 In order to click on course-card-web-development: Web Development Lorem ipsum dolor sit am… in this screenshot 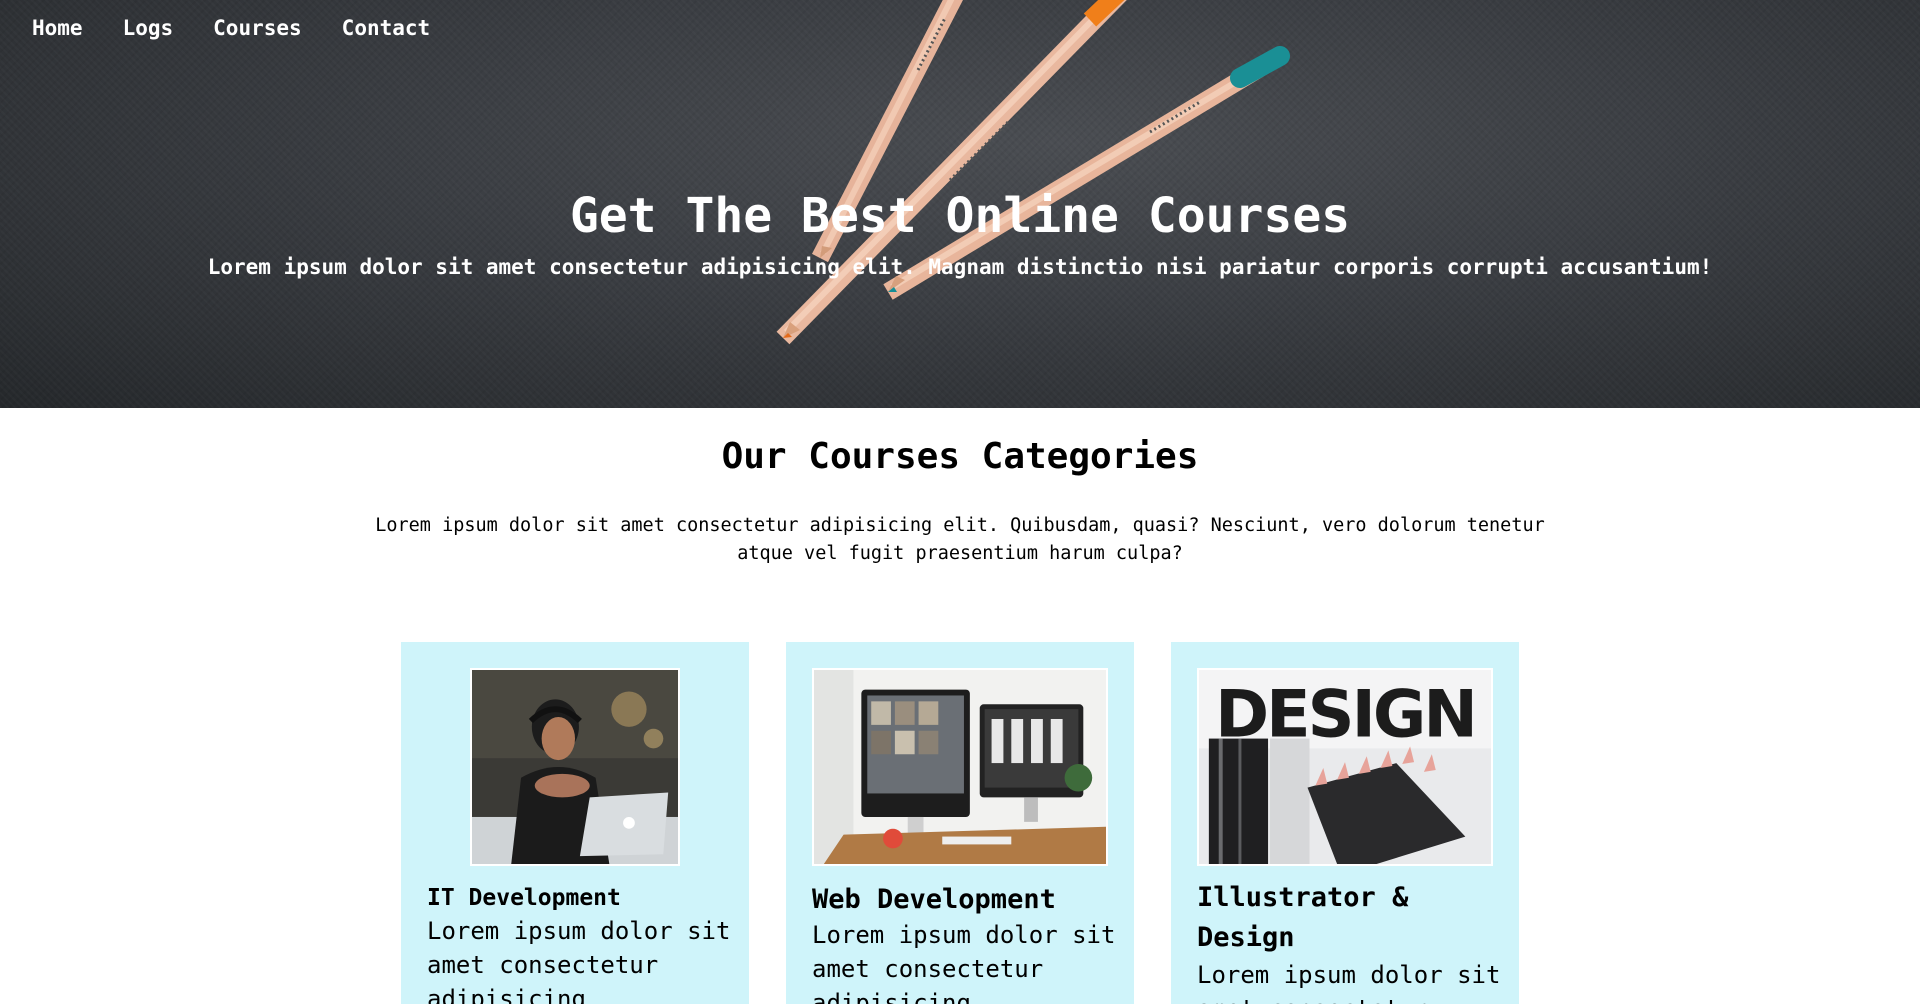, I will do `click(960, 823)`.